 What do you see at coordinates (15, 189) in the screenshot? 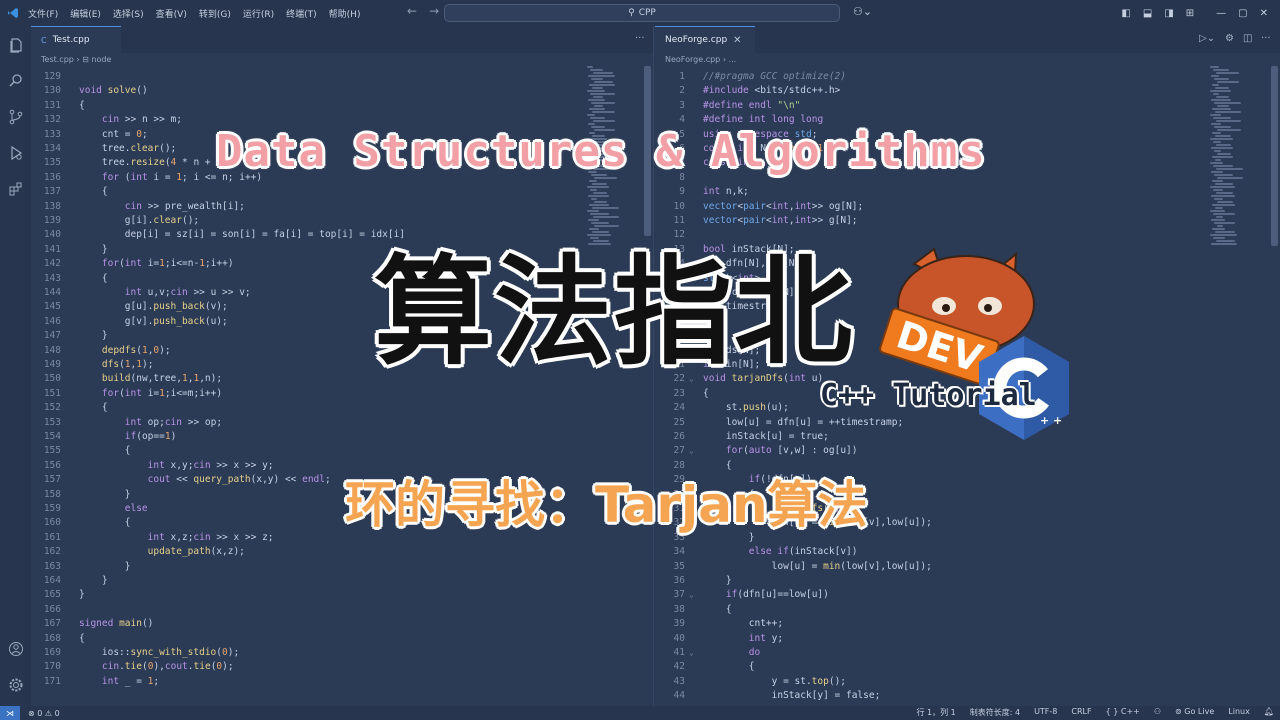
I see `extensions-icon` at bounding box center [15, 189].